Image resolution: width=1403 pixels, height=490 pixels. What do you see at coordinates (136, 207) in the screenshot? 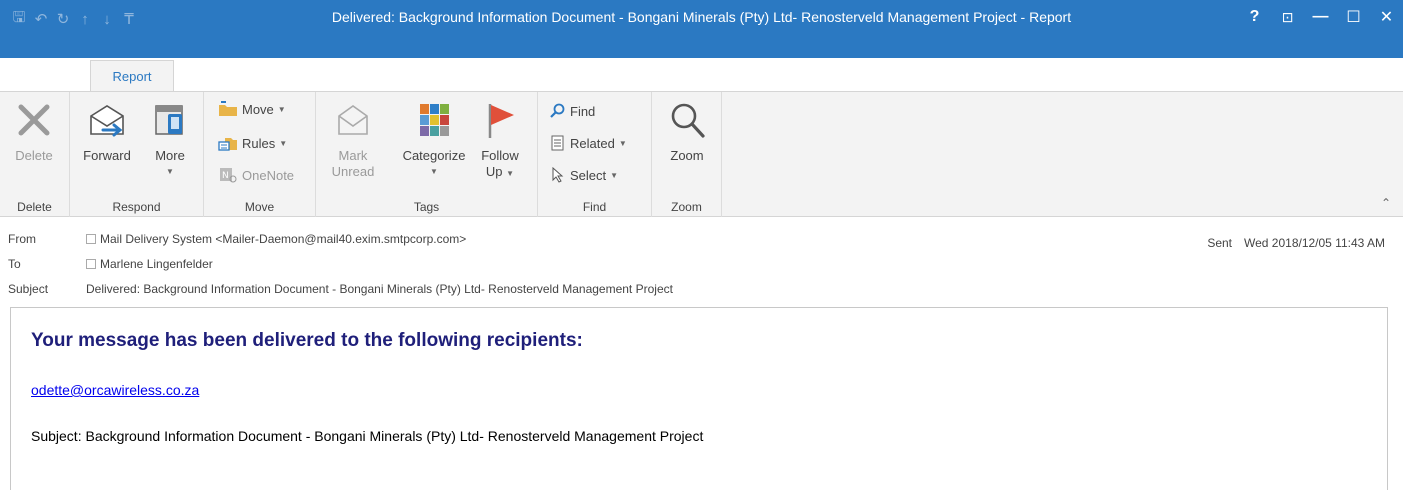
I see `group-label-respond: Respond` at bounding box center [136, 207].